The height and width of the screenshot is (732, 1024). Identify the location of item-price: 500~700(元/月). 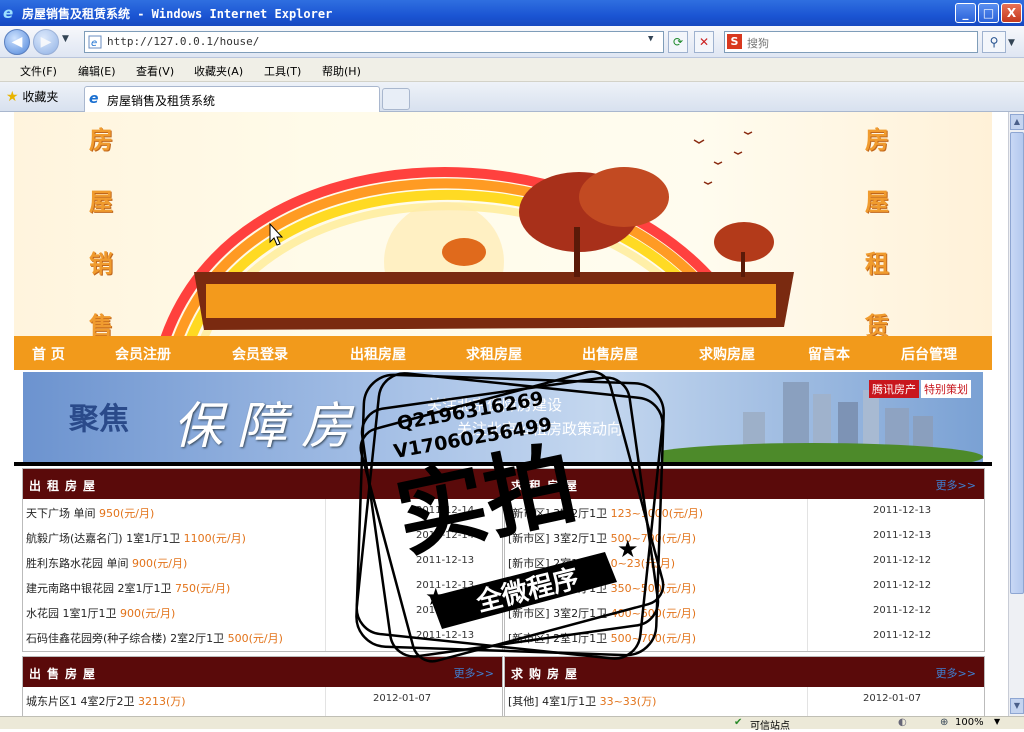
(653, 638).